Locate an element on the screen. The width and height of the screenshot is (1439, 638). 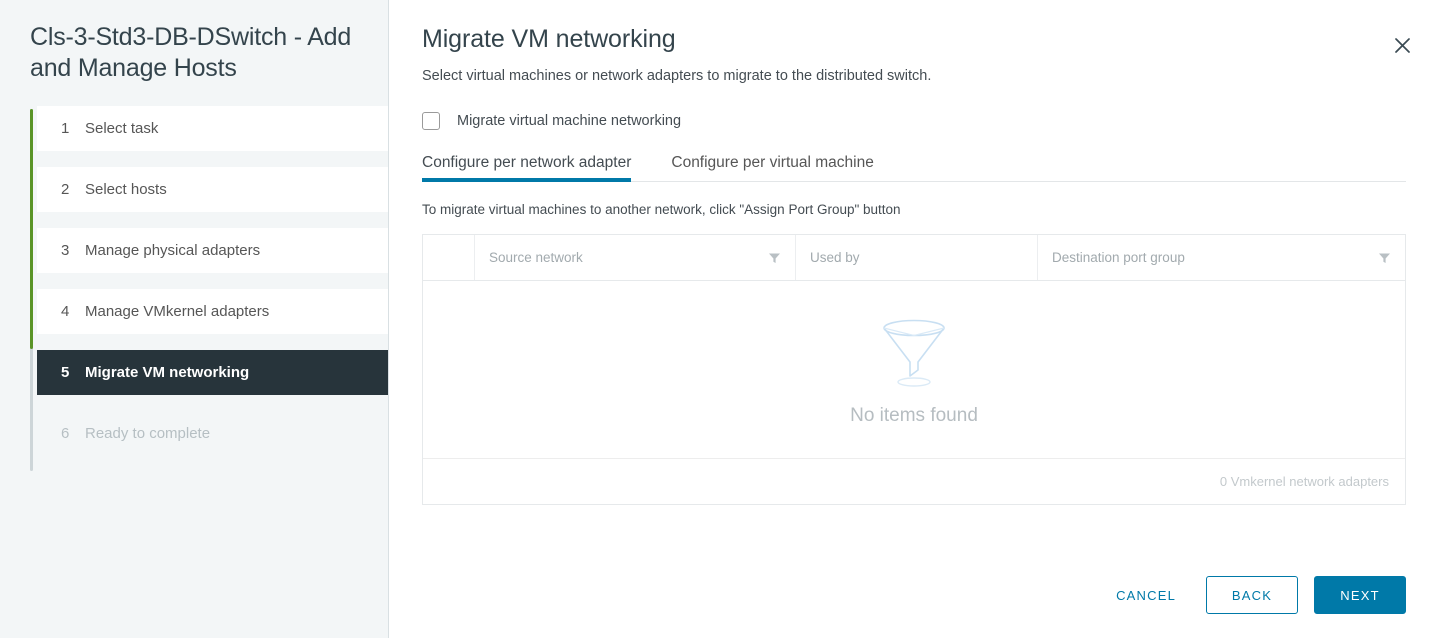
funnel-icon is located at coordinates (914, 352).